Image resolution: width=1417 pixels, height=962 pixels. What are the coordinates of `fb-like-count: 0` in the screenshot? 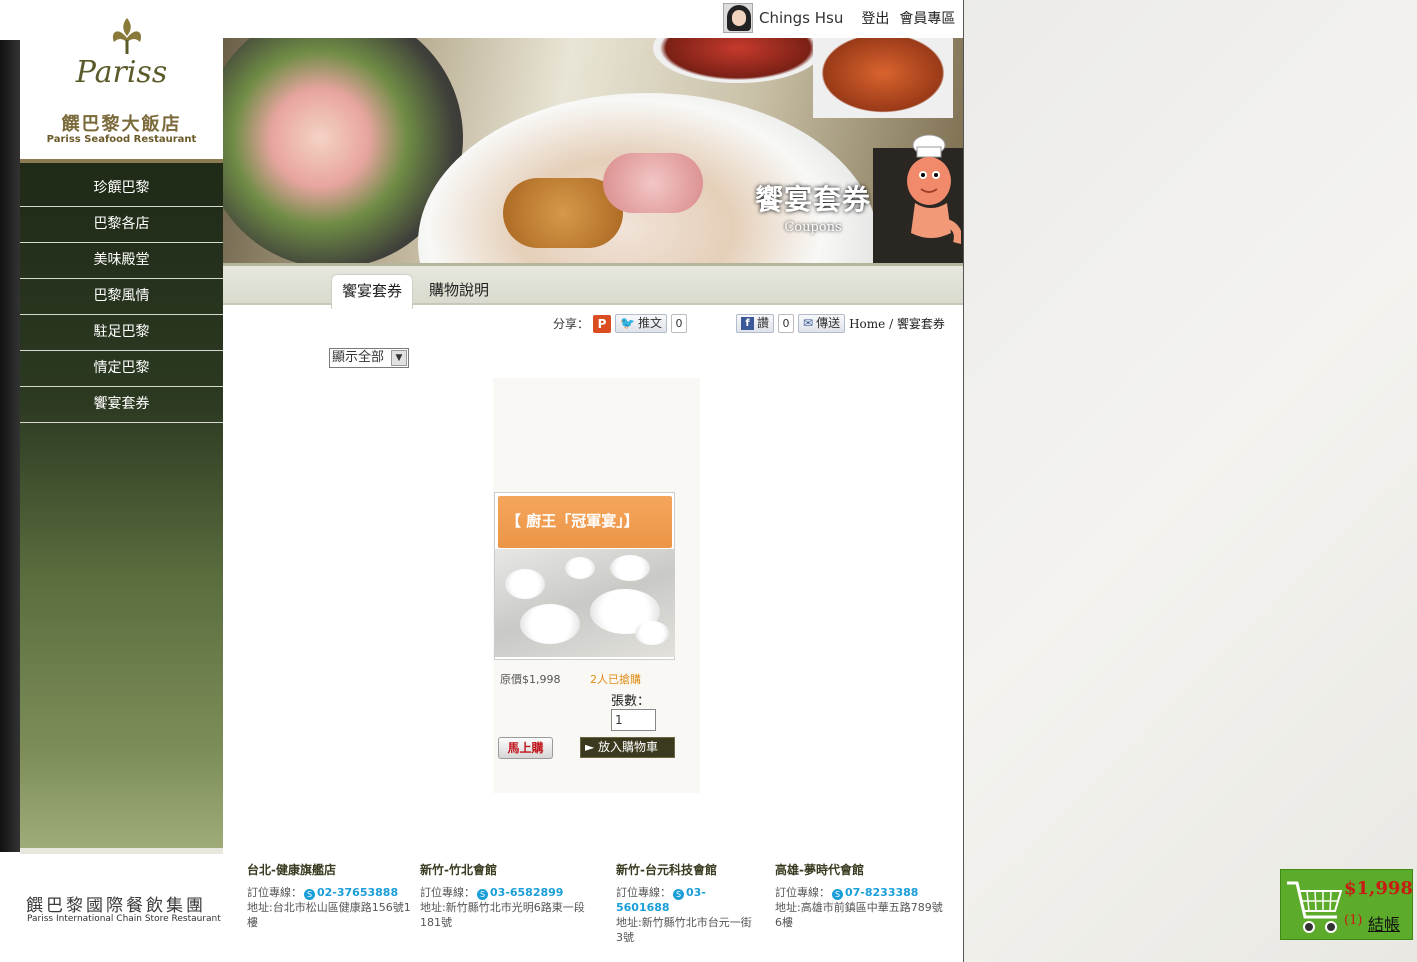 It's located at (786, 323).